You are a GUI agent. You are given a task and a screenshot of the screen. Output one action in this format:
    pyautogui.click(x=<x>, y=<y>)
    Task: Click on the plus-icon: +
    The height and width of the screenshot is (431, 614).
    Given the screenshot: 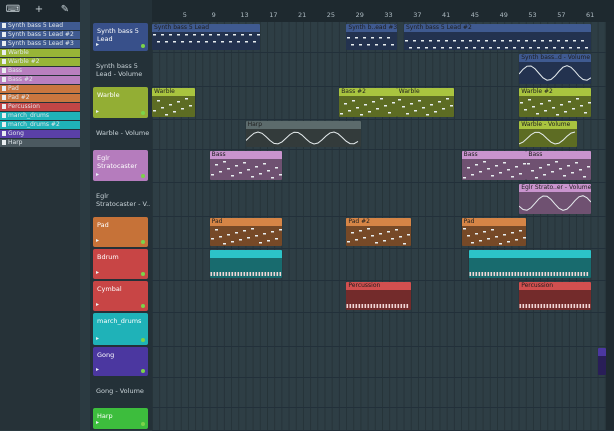 What is the action you would take?
    pyautogui.click(x=39, y=10)
    